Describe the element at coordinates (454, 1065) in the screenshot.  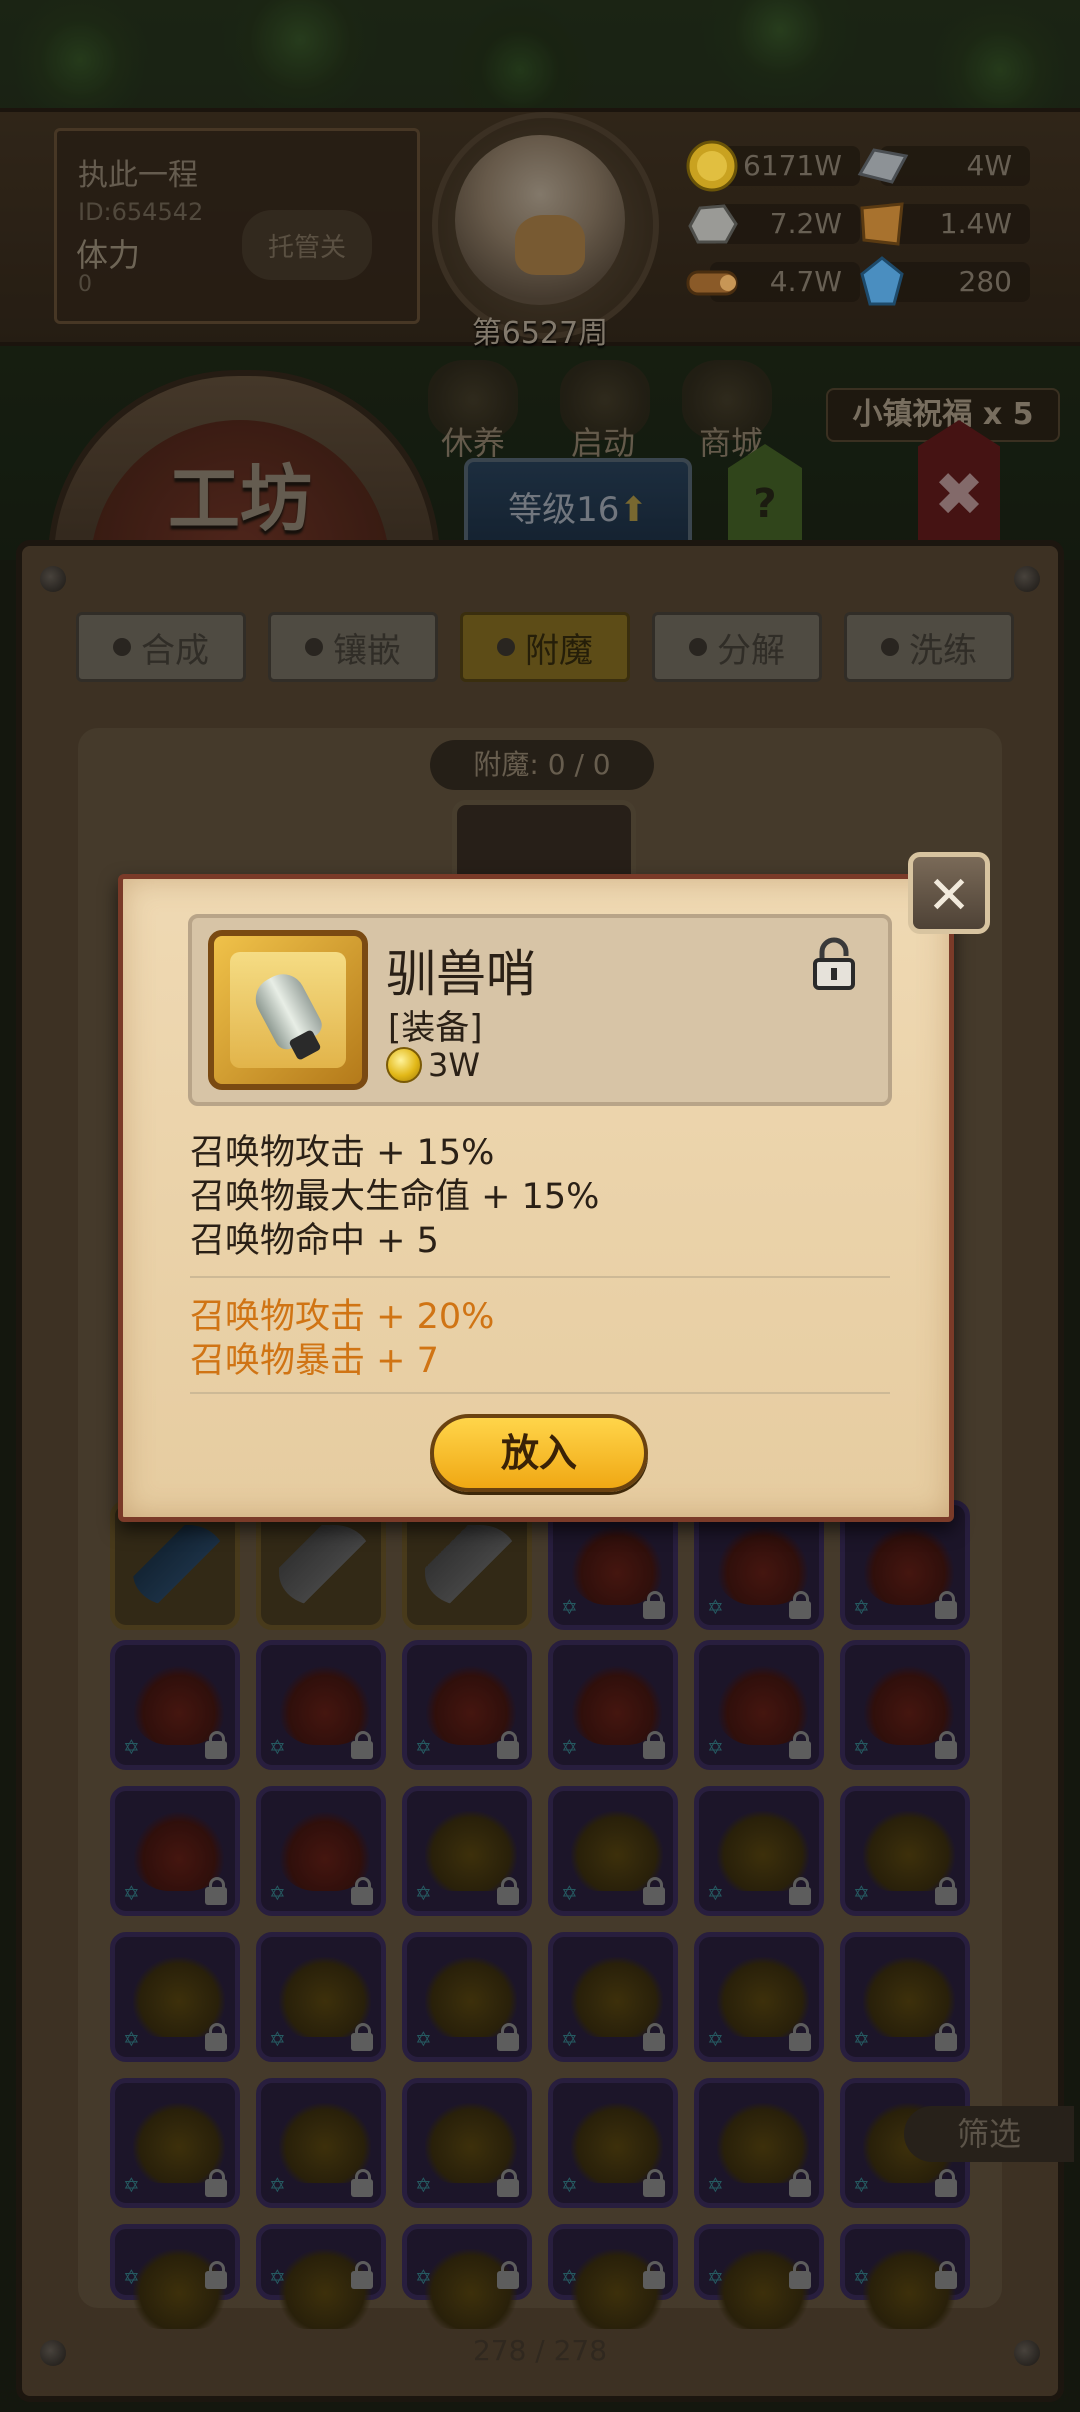
I see `item-price-value: 3W` at that location.